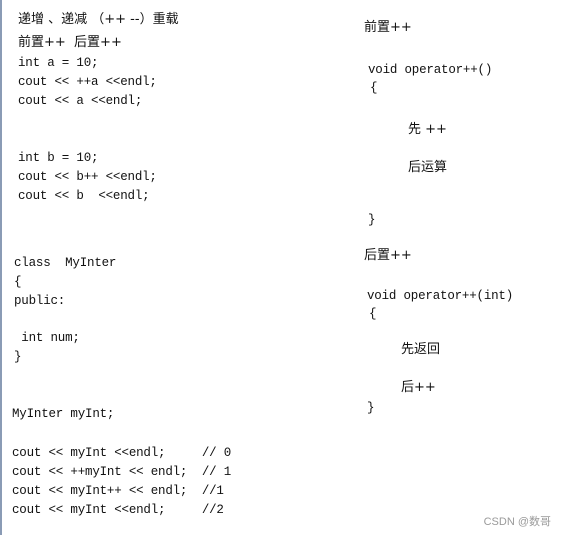 Image resolution: width=567 pixels, height=535 pixels. What do you see at coordinates (388, 255) in the screenshot?
I see `postfix-heading: 后置++` at bounding box center [388, 255].